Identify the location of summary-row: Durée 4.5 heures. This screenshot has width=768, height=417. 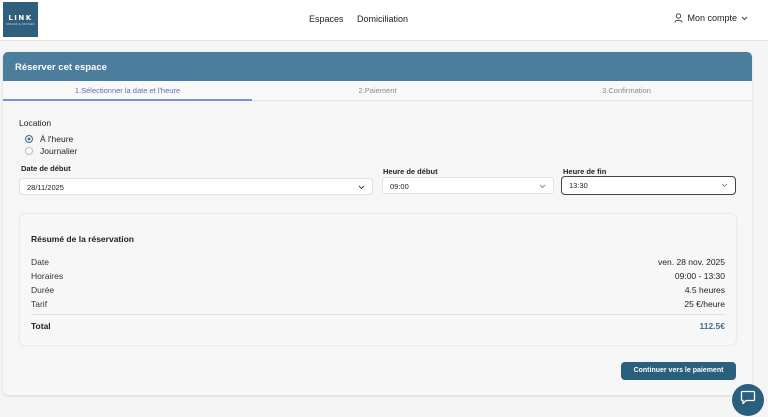
(378, 290).